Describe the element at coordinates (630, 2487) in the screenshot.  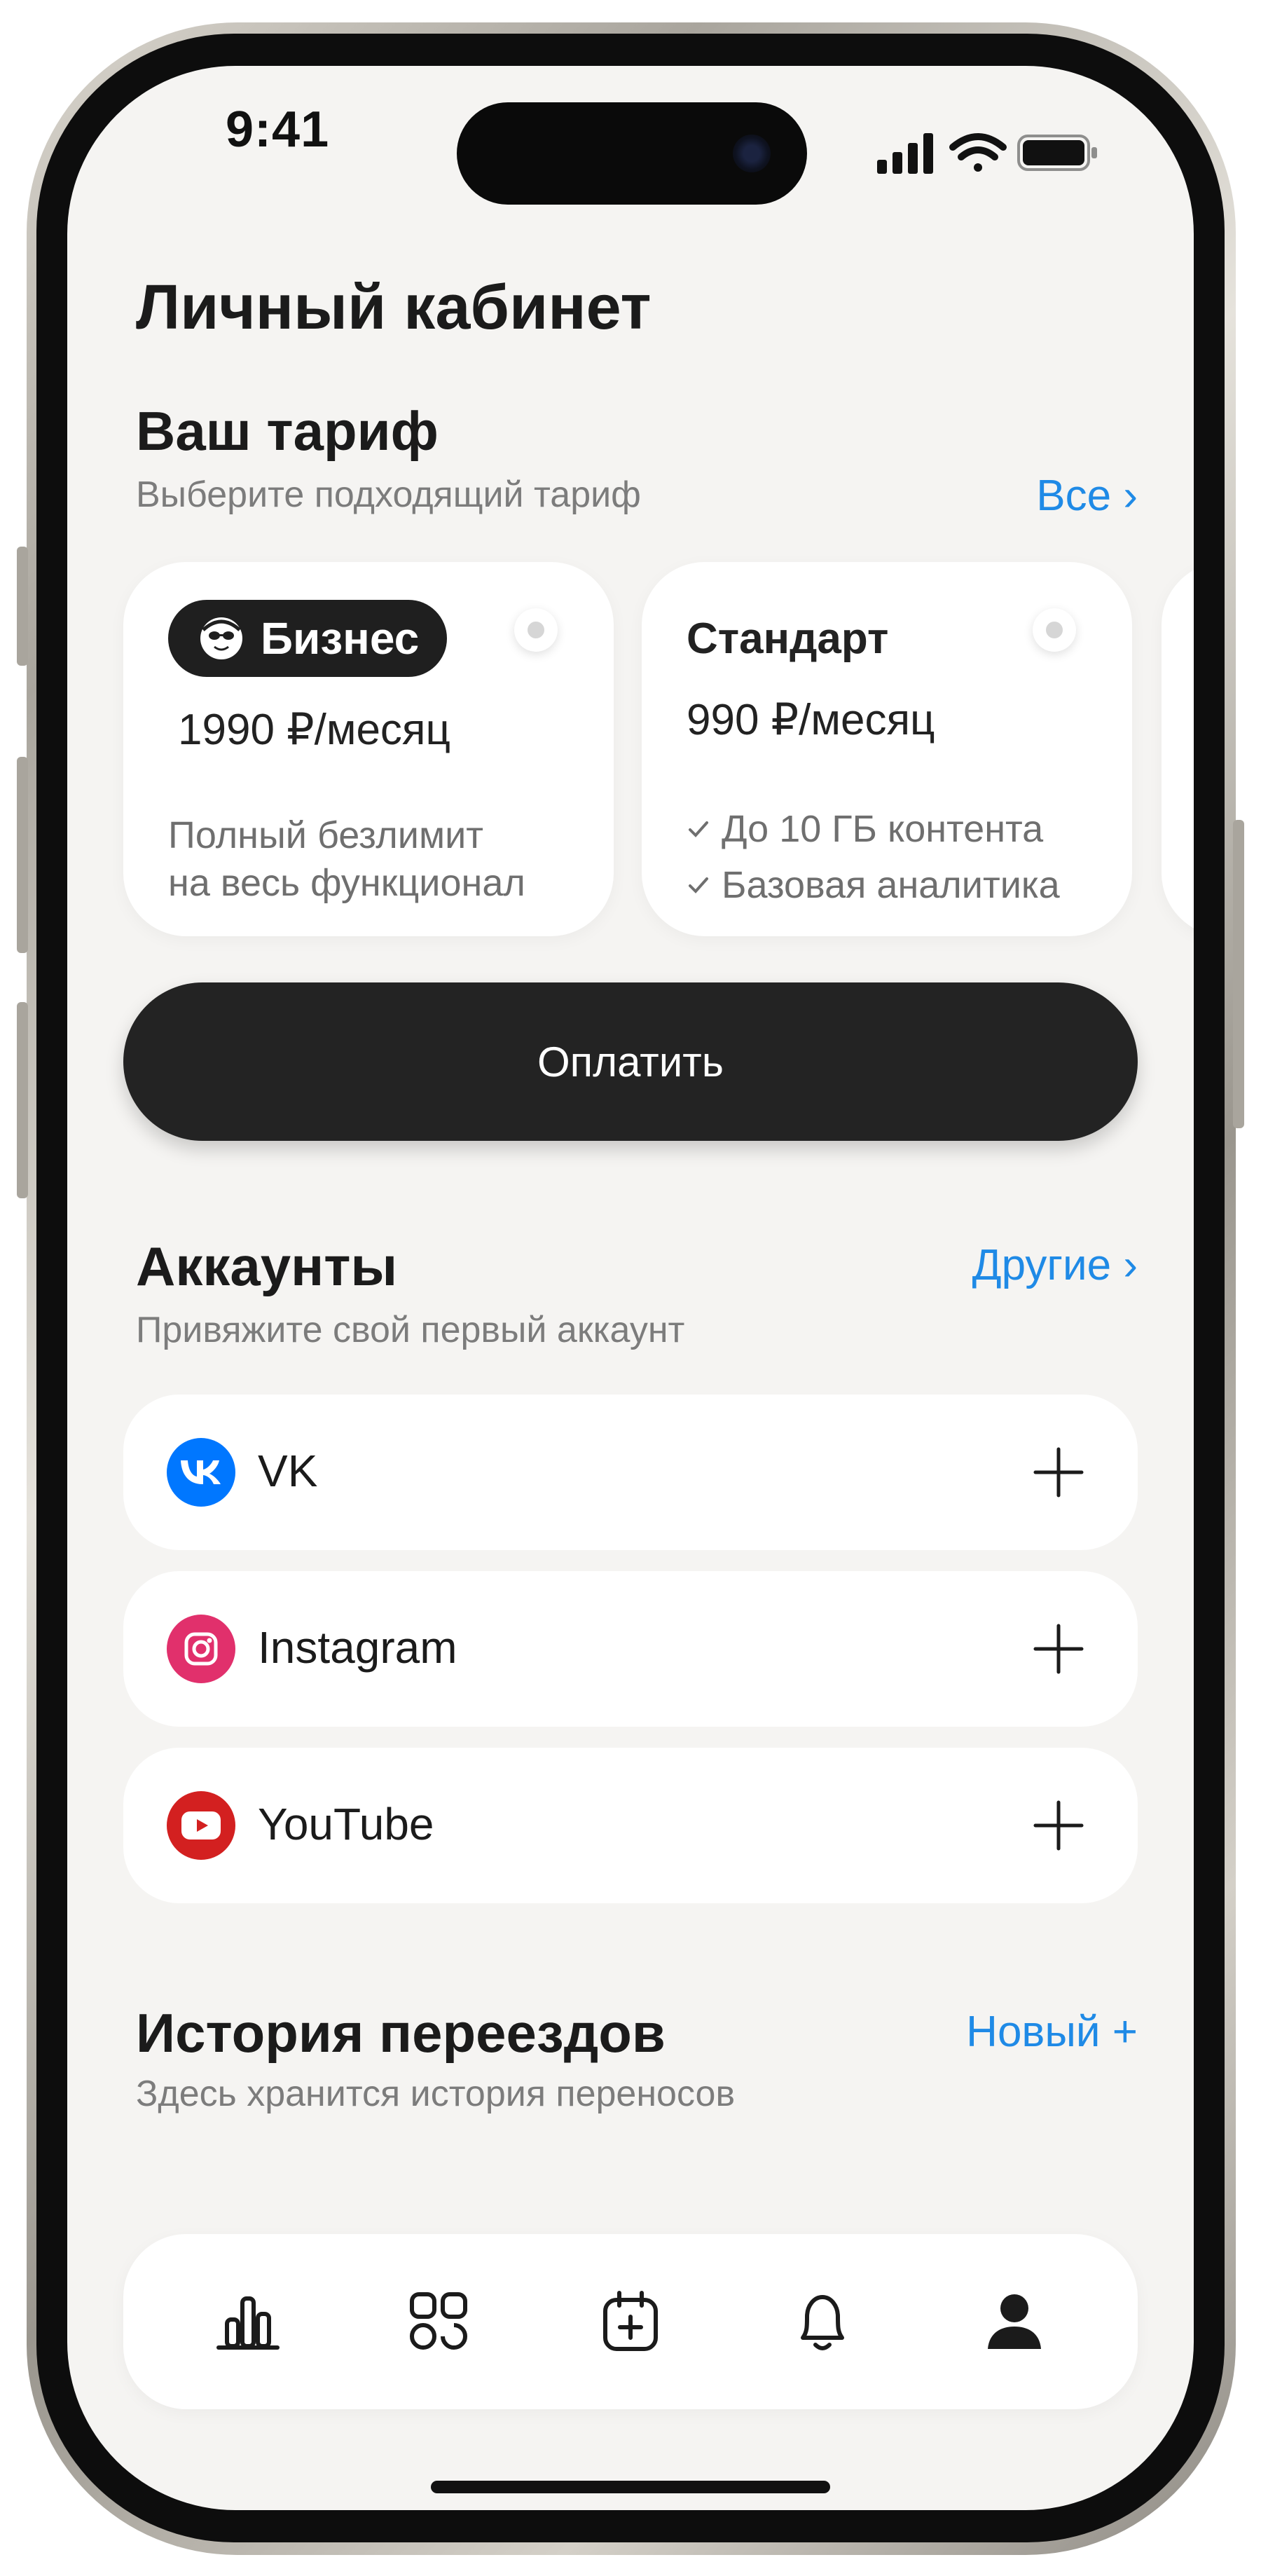
I see `home-indicator` at that location.